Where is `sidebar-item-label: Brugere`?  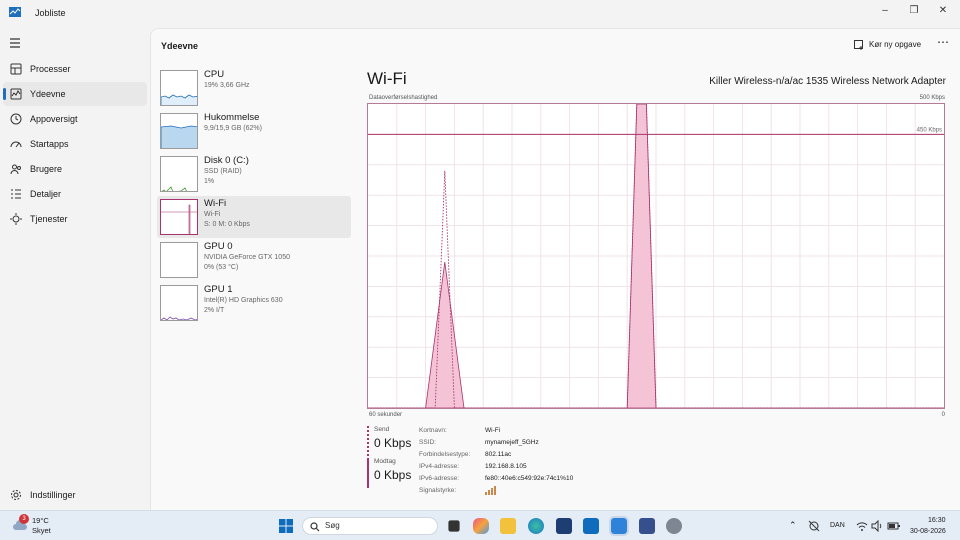
sidebar-item-label: Brugere is located at coordinates (46, 169).